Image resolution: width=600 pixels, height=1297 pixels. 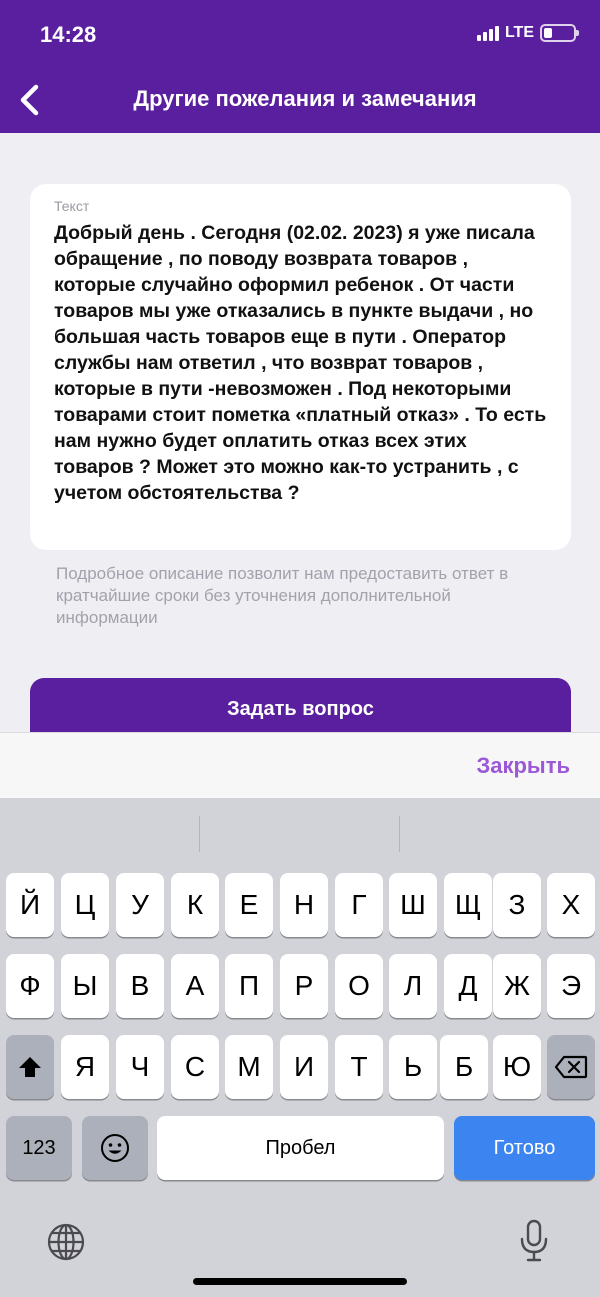 I want to click on key: Ф, so click(x=30, y=986).